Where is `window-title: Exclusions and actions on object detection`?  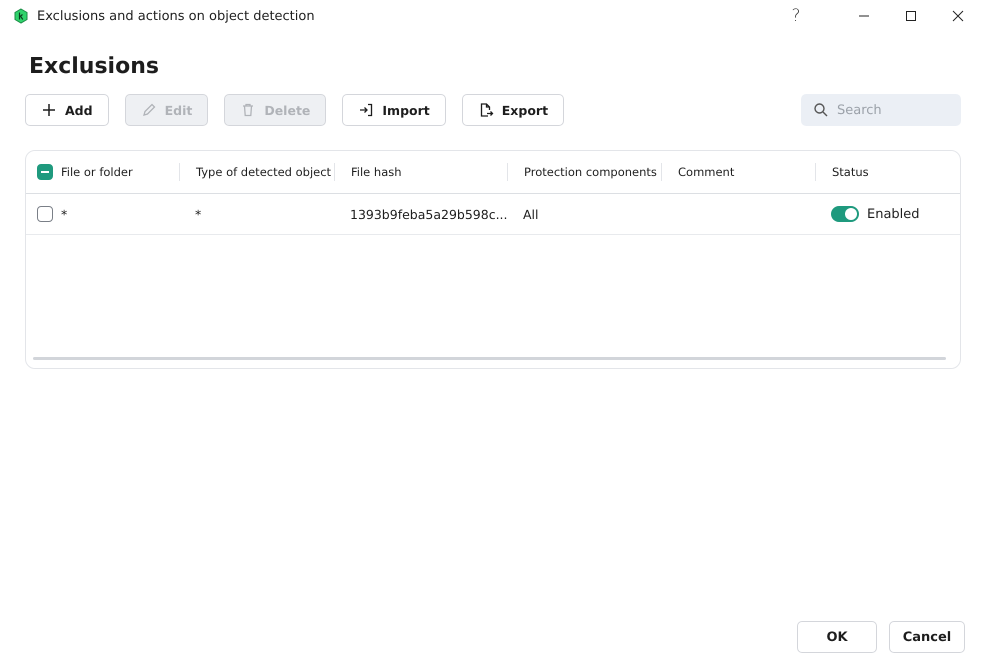
window-title: Exclusions and actions on object detection is located at coordinates (176, 16).